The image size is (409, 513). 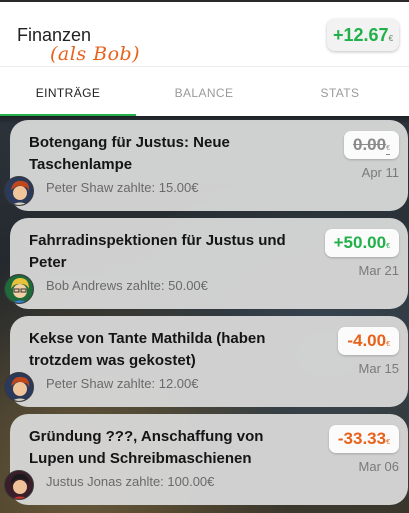 I want to click on entry-amount-value: -33.33, so click(x=362, y=438).